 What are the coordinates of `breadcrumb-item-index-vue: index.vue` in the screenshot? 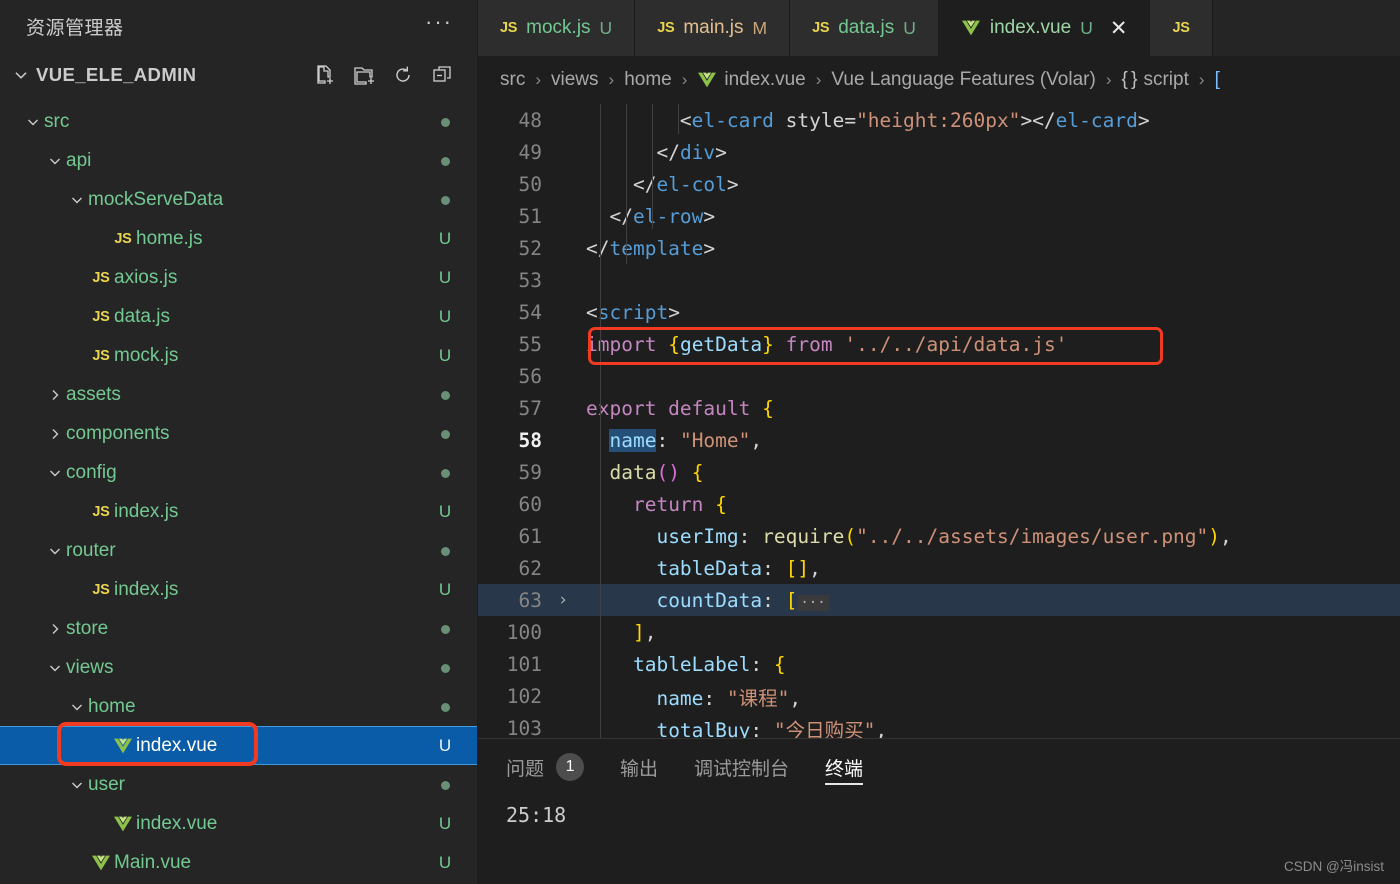 It's located at (751, 80).